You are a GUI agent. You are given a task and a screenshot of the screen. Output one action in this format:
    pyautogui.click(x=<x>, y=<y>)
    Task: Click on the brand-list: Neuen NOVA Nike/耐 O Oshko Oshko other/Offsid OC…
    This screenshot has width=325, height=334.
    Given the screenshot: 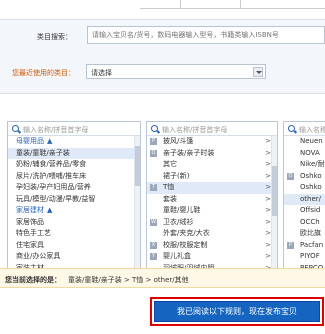 What is the action you would take?
    pyautogui.click(x=304, y=203)
    